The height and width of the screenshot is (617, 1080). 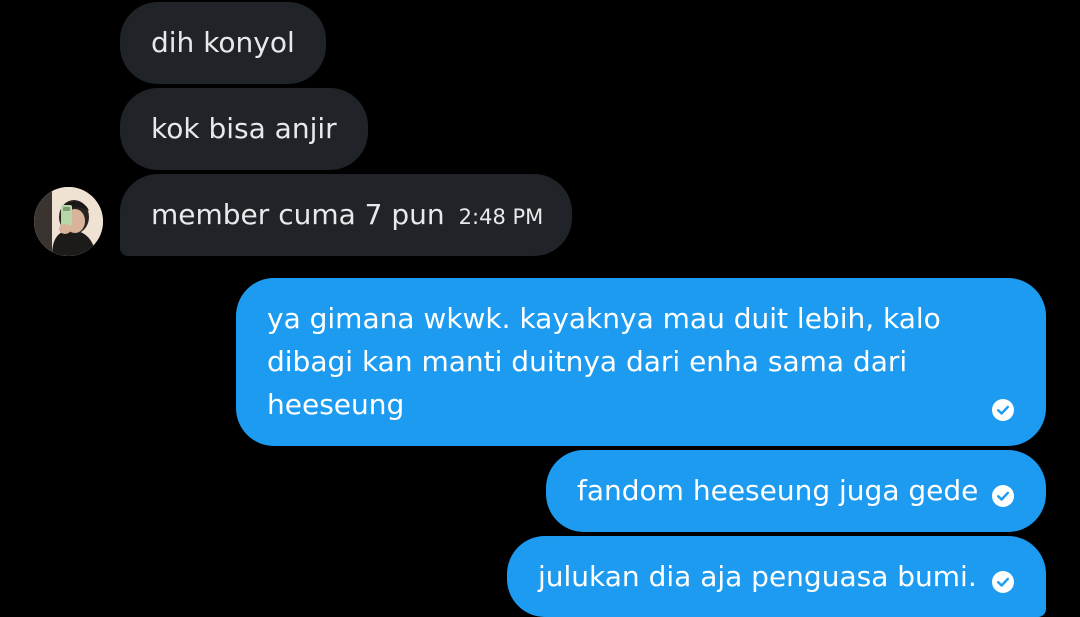 I want to click on incoming-message-bubble: kok bisa anjir, so click(x=244, y=129).